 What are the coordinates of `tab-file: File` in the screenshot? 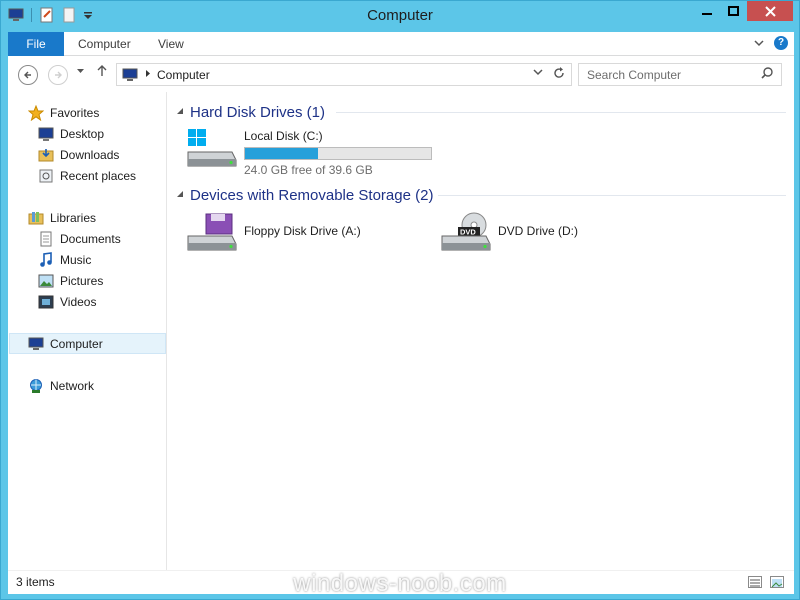 It's located at (36, 44).